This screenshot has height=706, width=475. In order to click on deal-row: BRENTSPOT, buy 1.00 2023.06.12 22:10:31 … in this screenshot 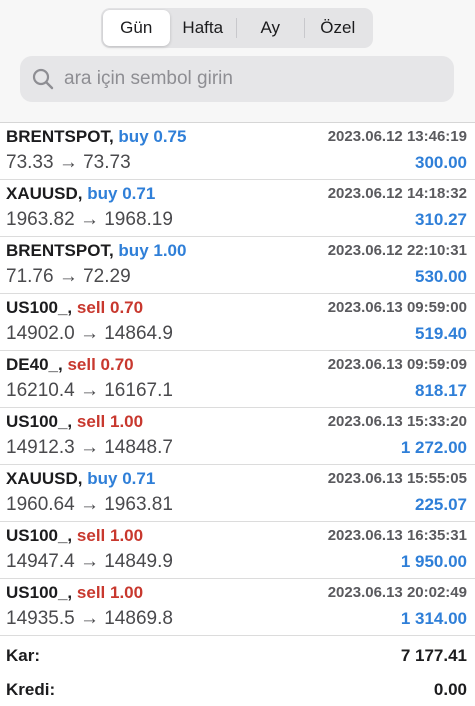, I will do `click(237, 265)`.